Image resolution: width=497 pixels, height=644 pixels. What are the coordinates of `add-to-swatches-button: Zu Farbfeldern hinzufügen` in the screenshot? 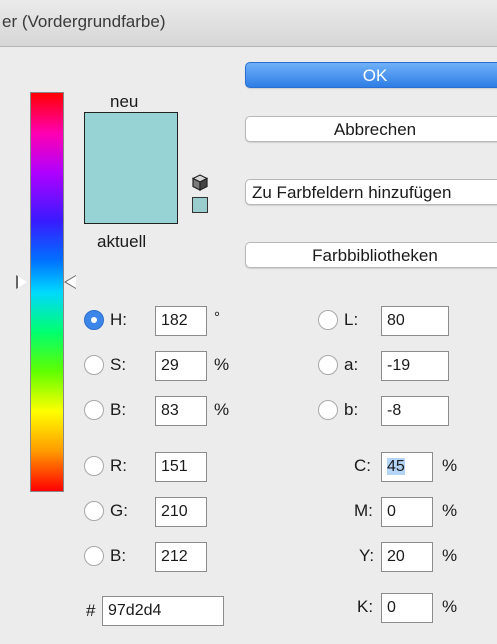 It's located at (371, 192).